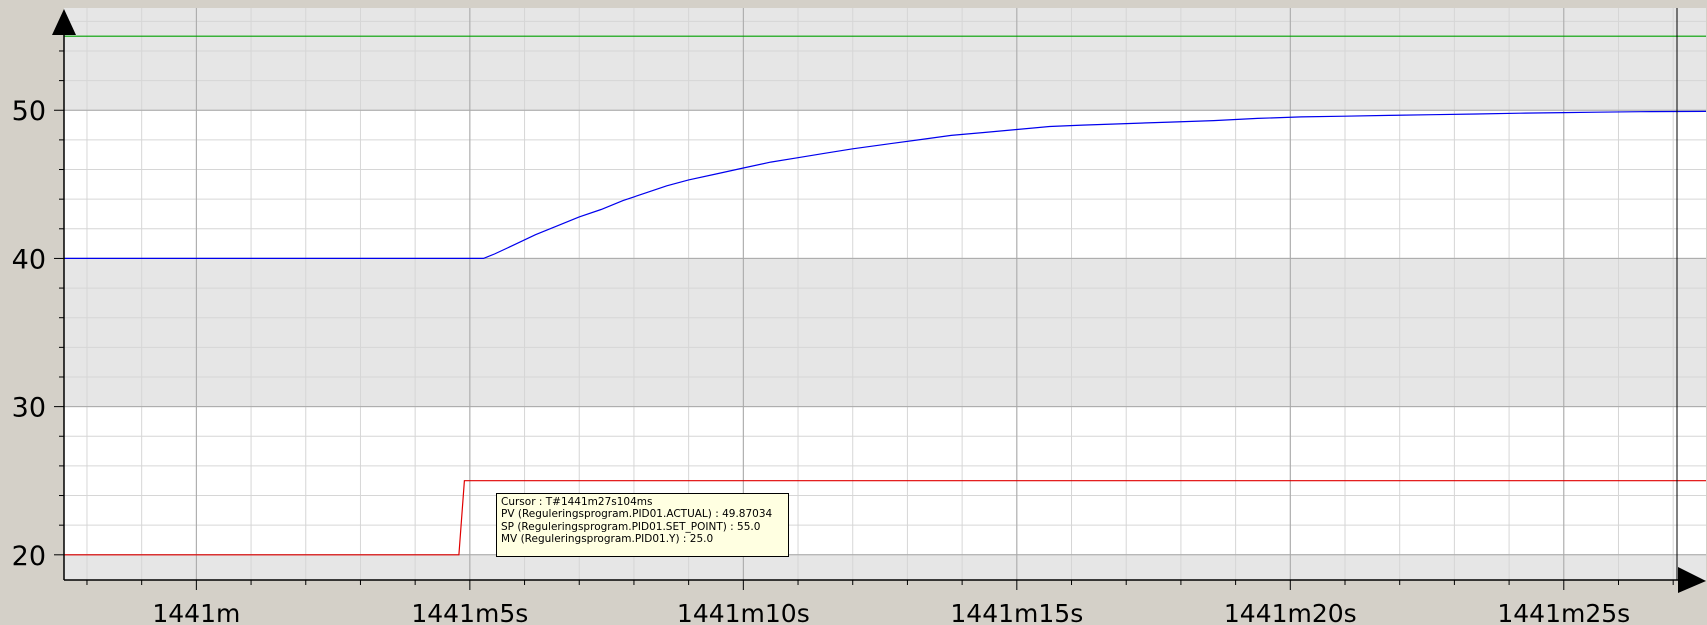 The width and height of the screenshot is (1707, 625). Describe the element at coordinates (29, 259) in the screenshot. I see `y-tick-label: 40` at that location.